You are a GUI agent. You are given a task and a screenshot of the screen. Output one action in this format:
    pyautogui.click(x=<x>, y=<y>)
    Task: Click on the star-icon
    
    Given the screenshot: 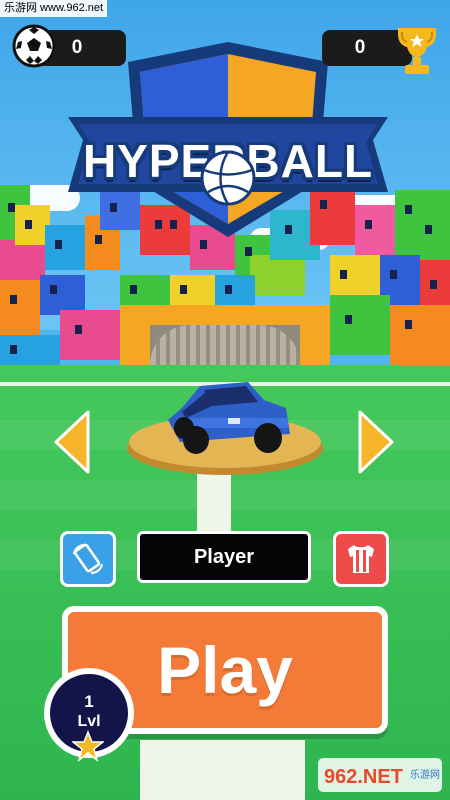 What is the action you would take?
    pyautogui.click(x=88, y=746)
    